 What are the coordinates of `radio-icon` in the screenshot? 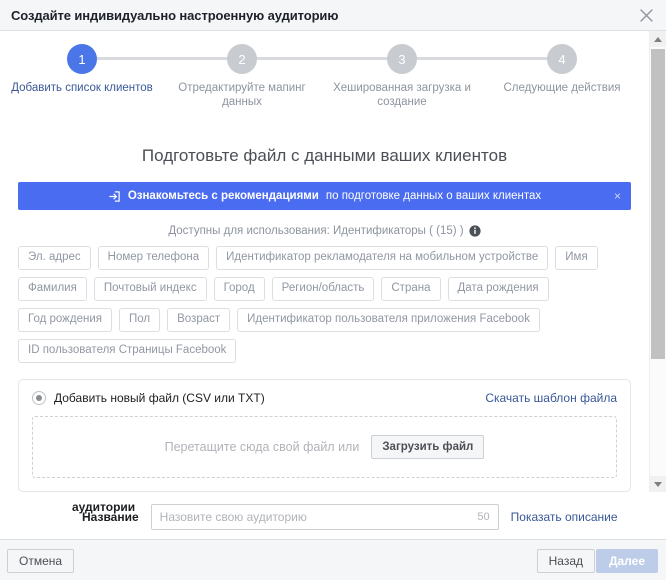 It's located at (39, 398).